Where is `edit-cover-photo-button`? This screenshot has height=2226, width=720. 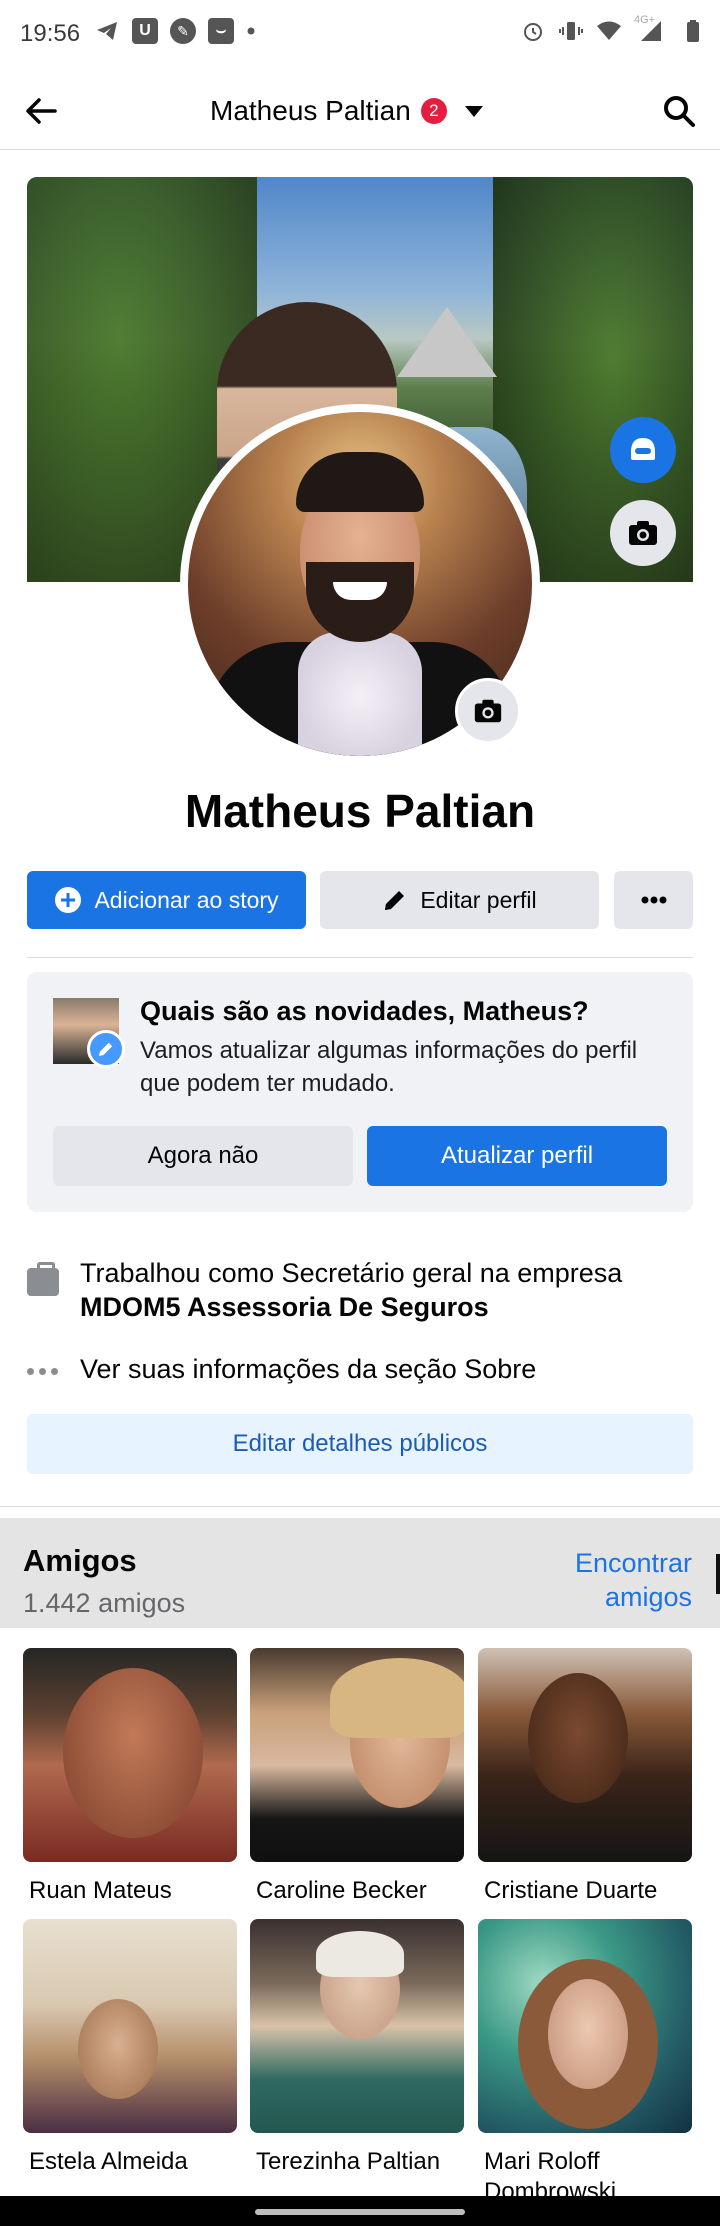 edit-cover-photo-button is located at coordinates (643, 533).